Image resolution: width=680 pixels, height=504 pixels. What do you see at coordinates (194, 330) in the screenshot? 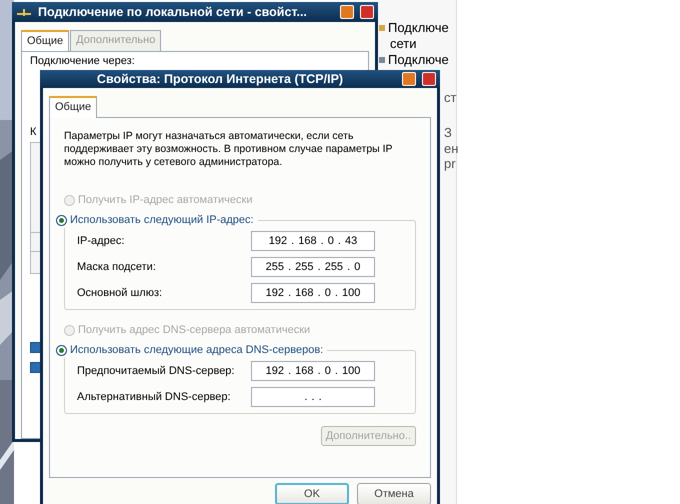
I see `radio-label: Получить адрес DNS-сервера автоматически` at bounding box center [194, 330].